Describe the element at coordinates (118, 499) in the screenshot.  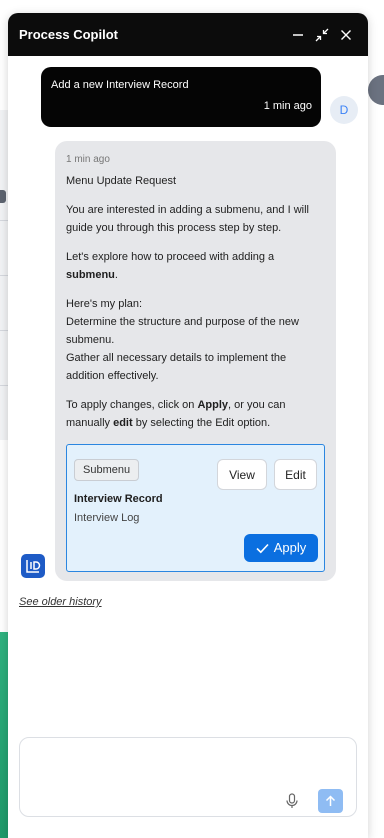
I see `card-title: Interview Record` at that location.